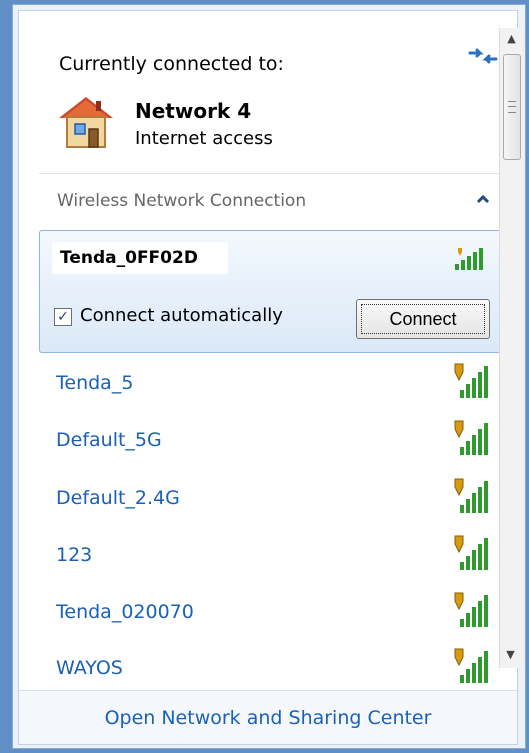 This screenshot has width=529, height=753. What do you see at coordinates (483, 56) in the screenshot?
I see `refresh-icon` at bounding box center [483, 56].